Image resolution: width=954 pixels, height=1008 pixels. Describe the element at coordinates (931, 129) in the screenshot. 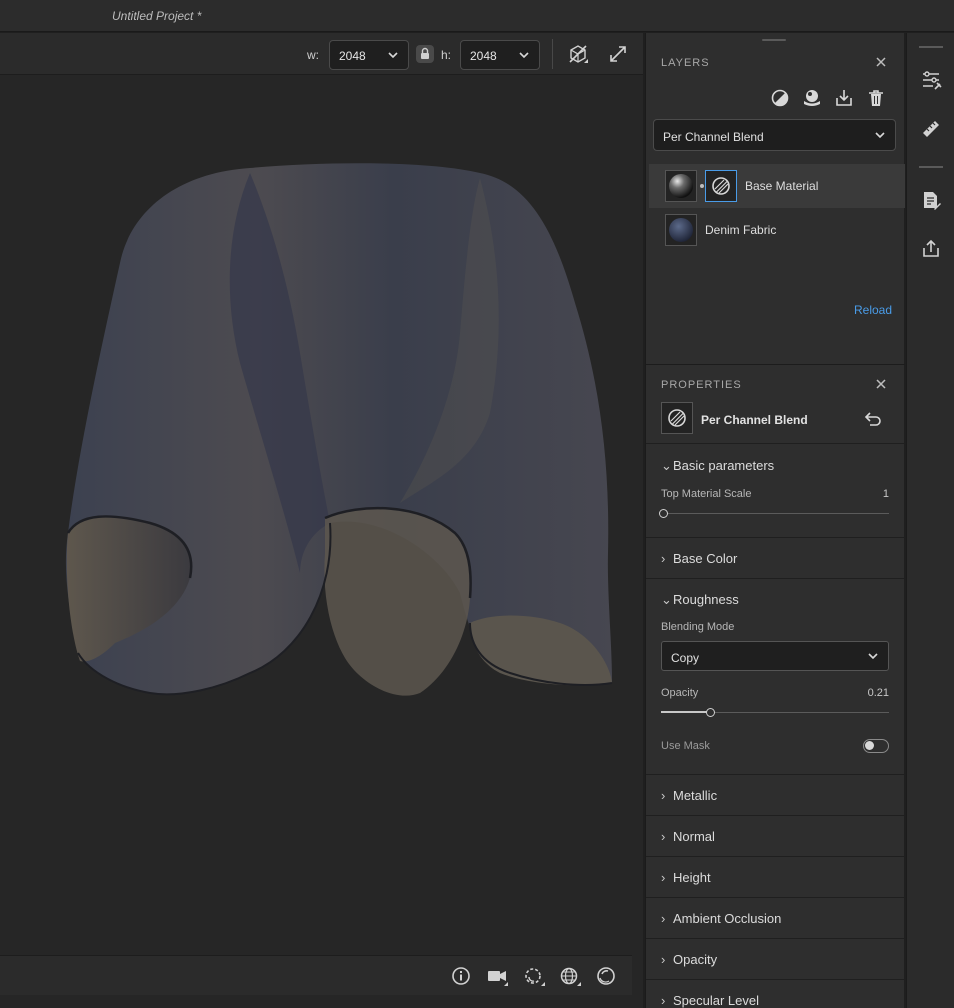

I see `measure-icon` at that location.